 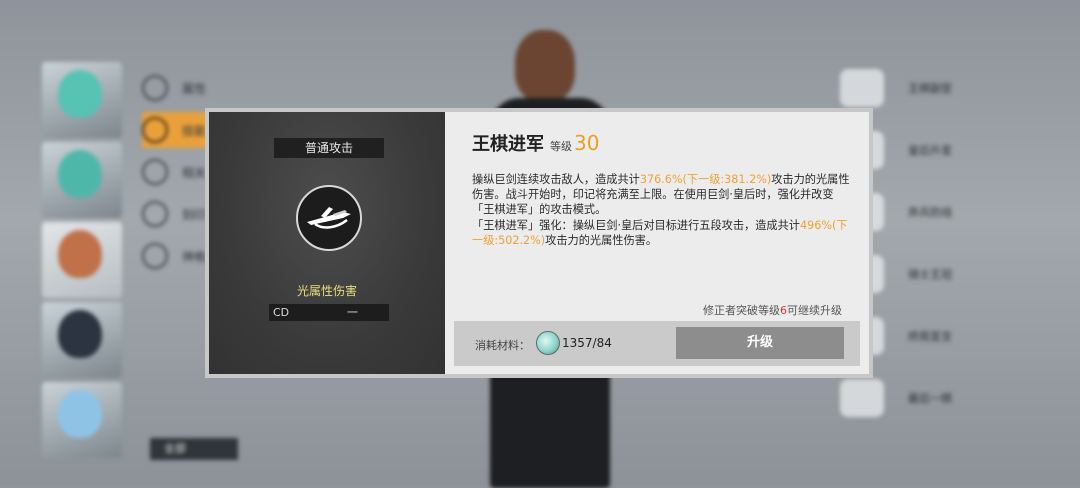 What do you see at coordinates (194, 256) in the screenshot?
I see `menu-item-label: 神格` at bounding box center [194, 256].